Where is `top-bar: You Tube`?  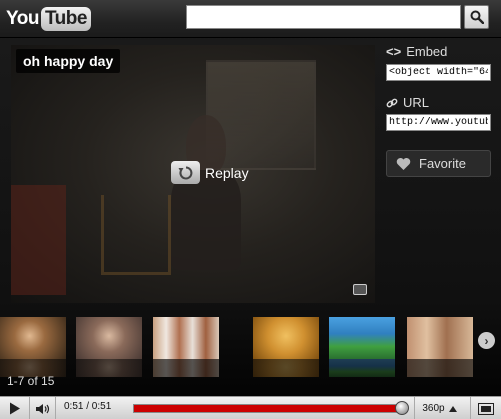 top-bar: You Tube is located at coordinates (250, 19).